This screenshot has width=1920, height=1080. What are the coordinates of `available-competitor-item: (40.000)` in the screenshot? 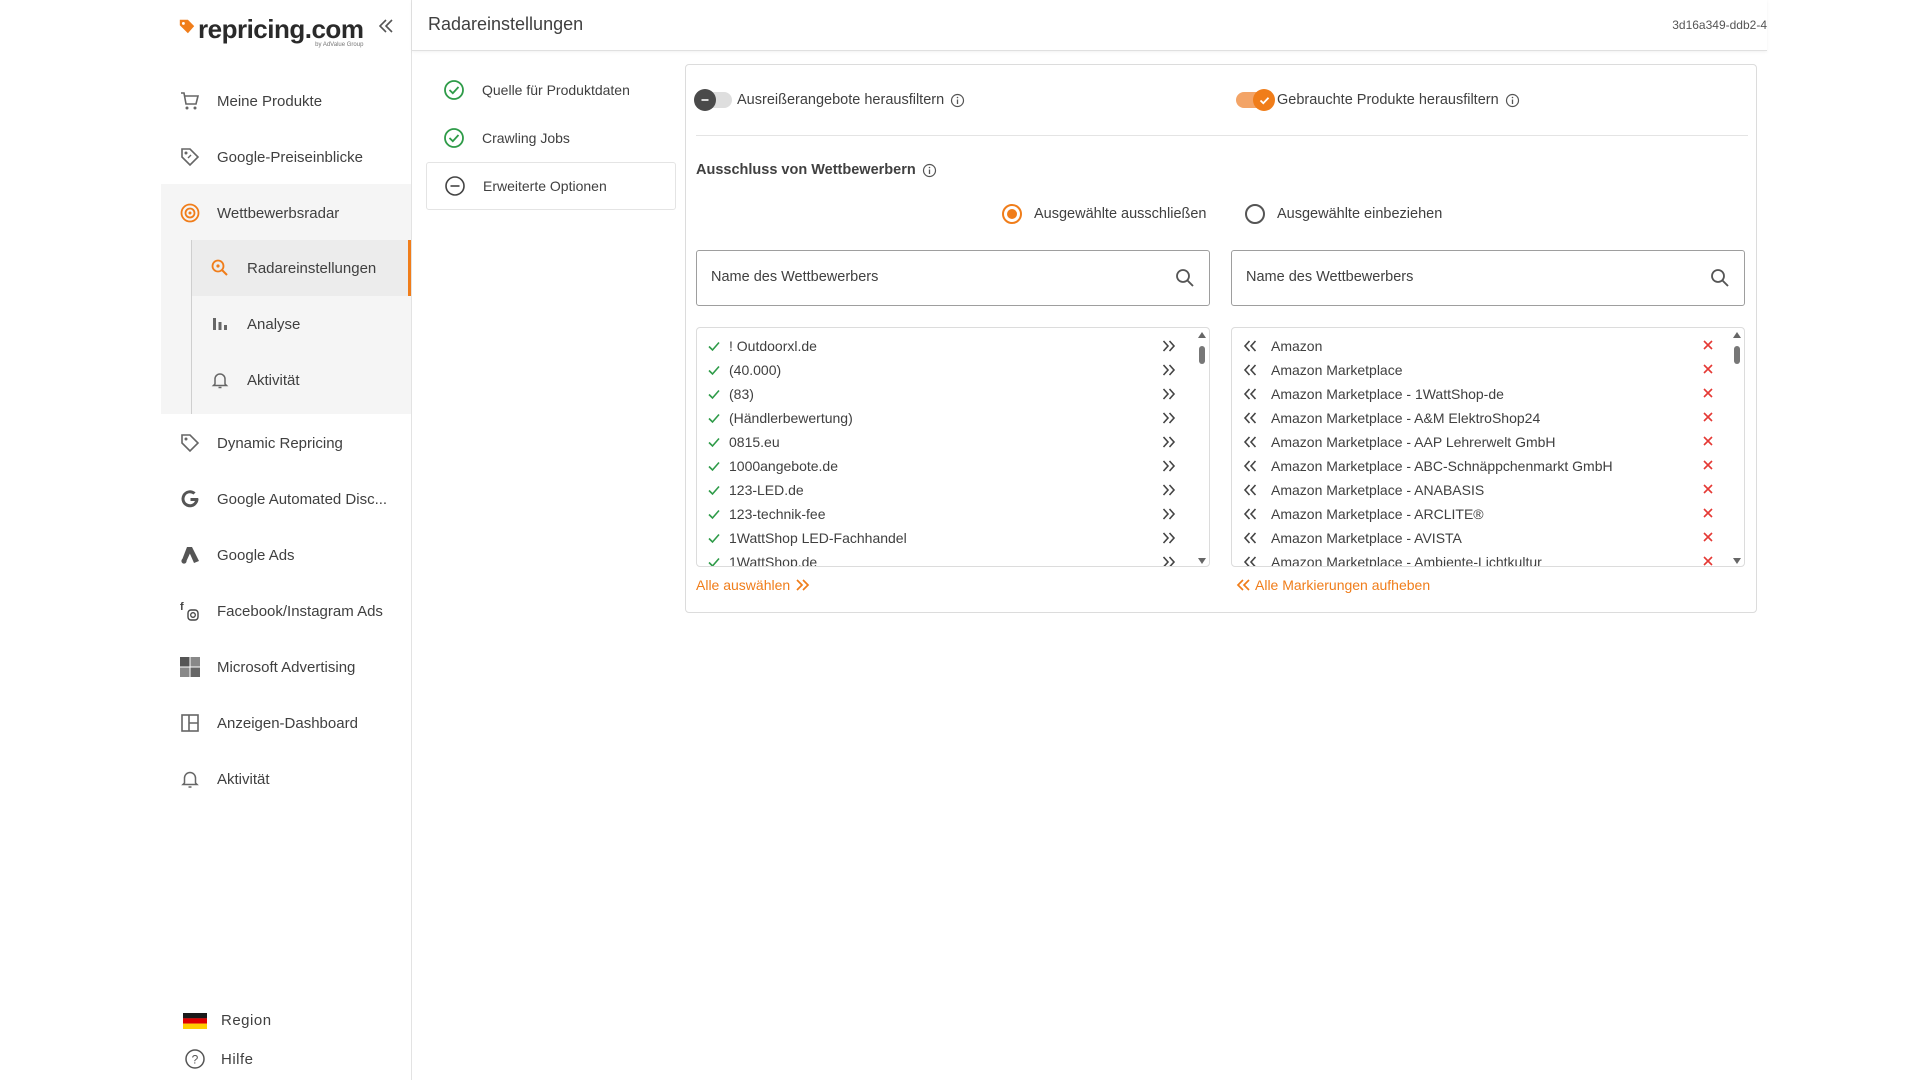 It's located at (942, 370).